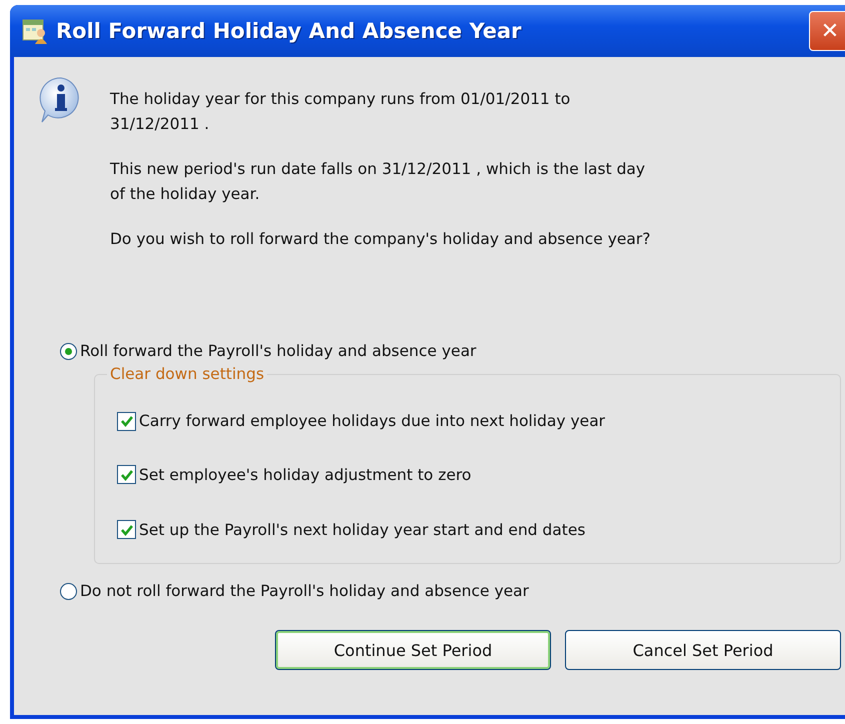  Describe the element at coordinates (380, 239) in the screenshot. I see `message-text: Do you wish to roll forward the company's holiday and absence year?` at that location.